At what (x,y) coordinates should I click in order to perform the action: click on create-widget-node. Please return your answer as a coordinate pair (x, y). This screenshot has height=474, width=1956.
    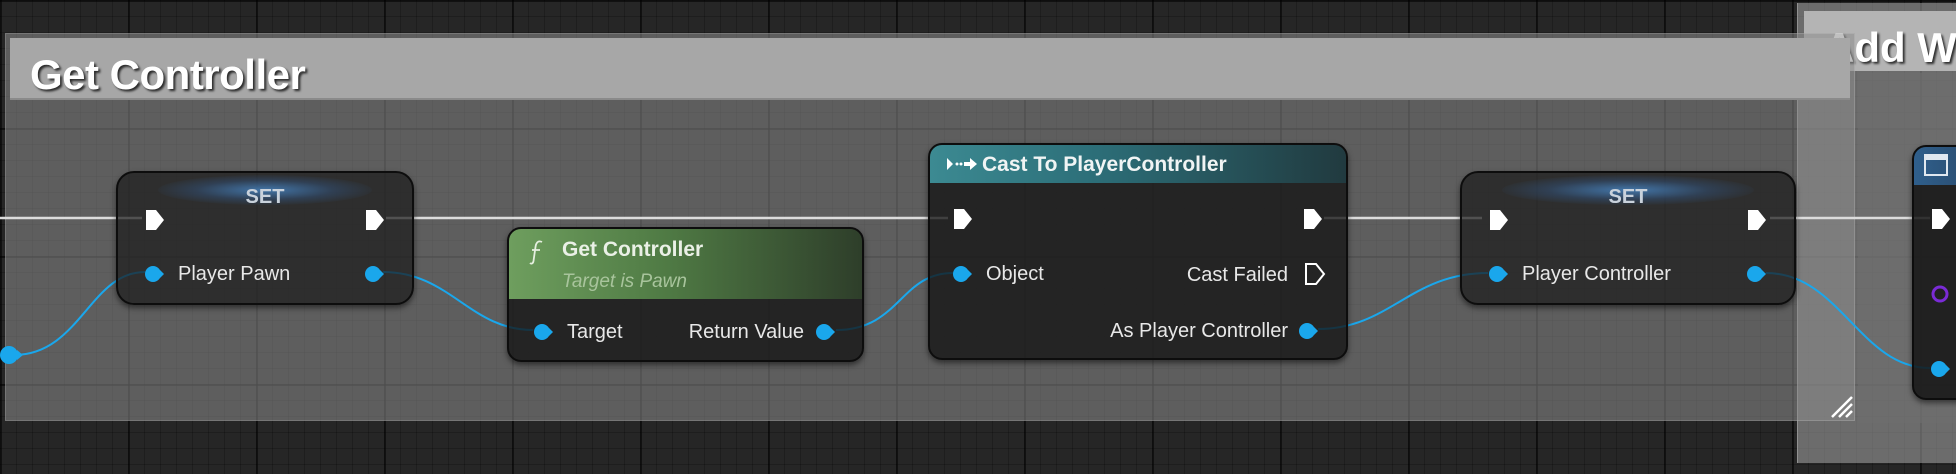
    Looking at the image, I should click on (1934, 272).